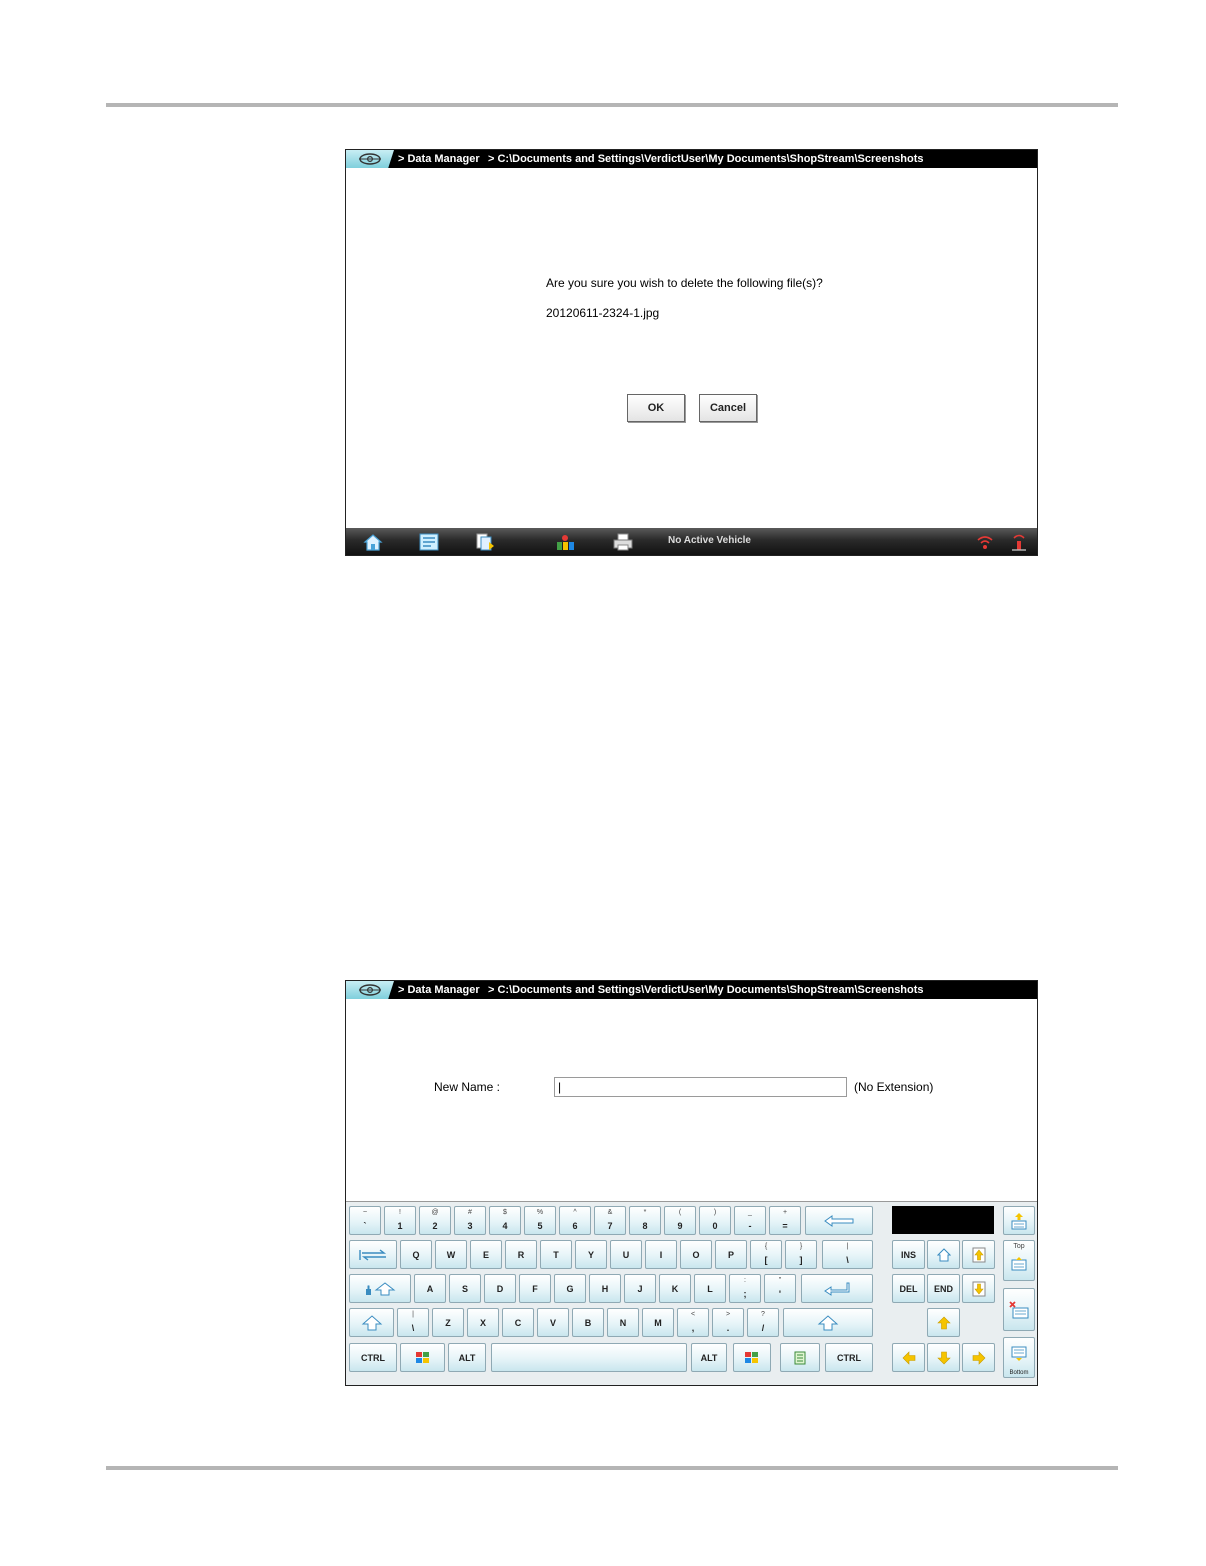 The width and height of the screenshot is (1206, 1566). Describe the element at coordinates (416, 1254) in the screenshot. I see `key-q: Q` at that location.